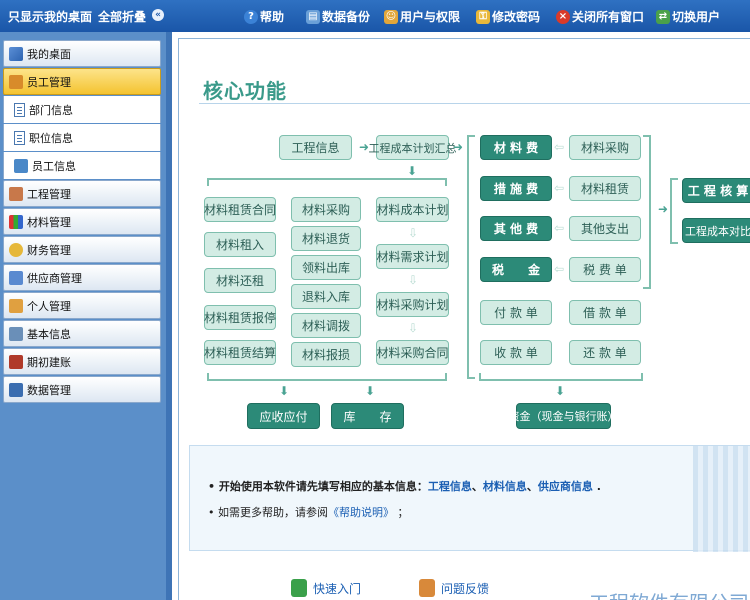 The height and width of the screenshot is (600, 750). What do you see at coordinates (326, 238) in the screenshot?
I see `flow-material-return-goods: 材料退货` at bounding box center [326, 238].